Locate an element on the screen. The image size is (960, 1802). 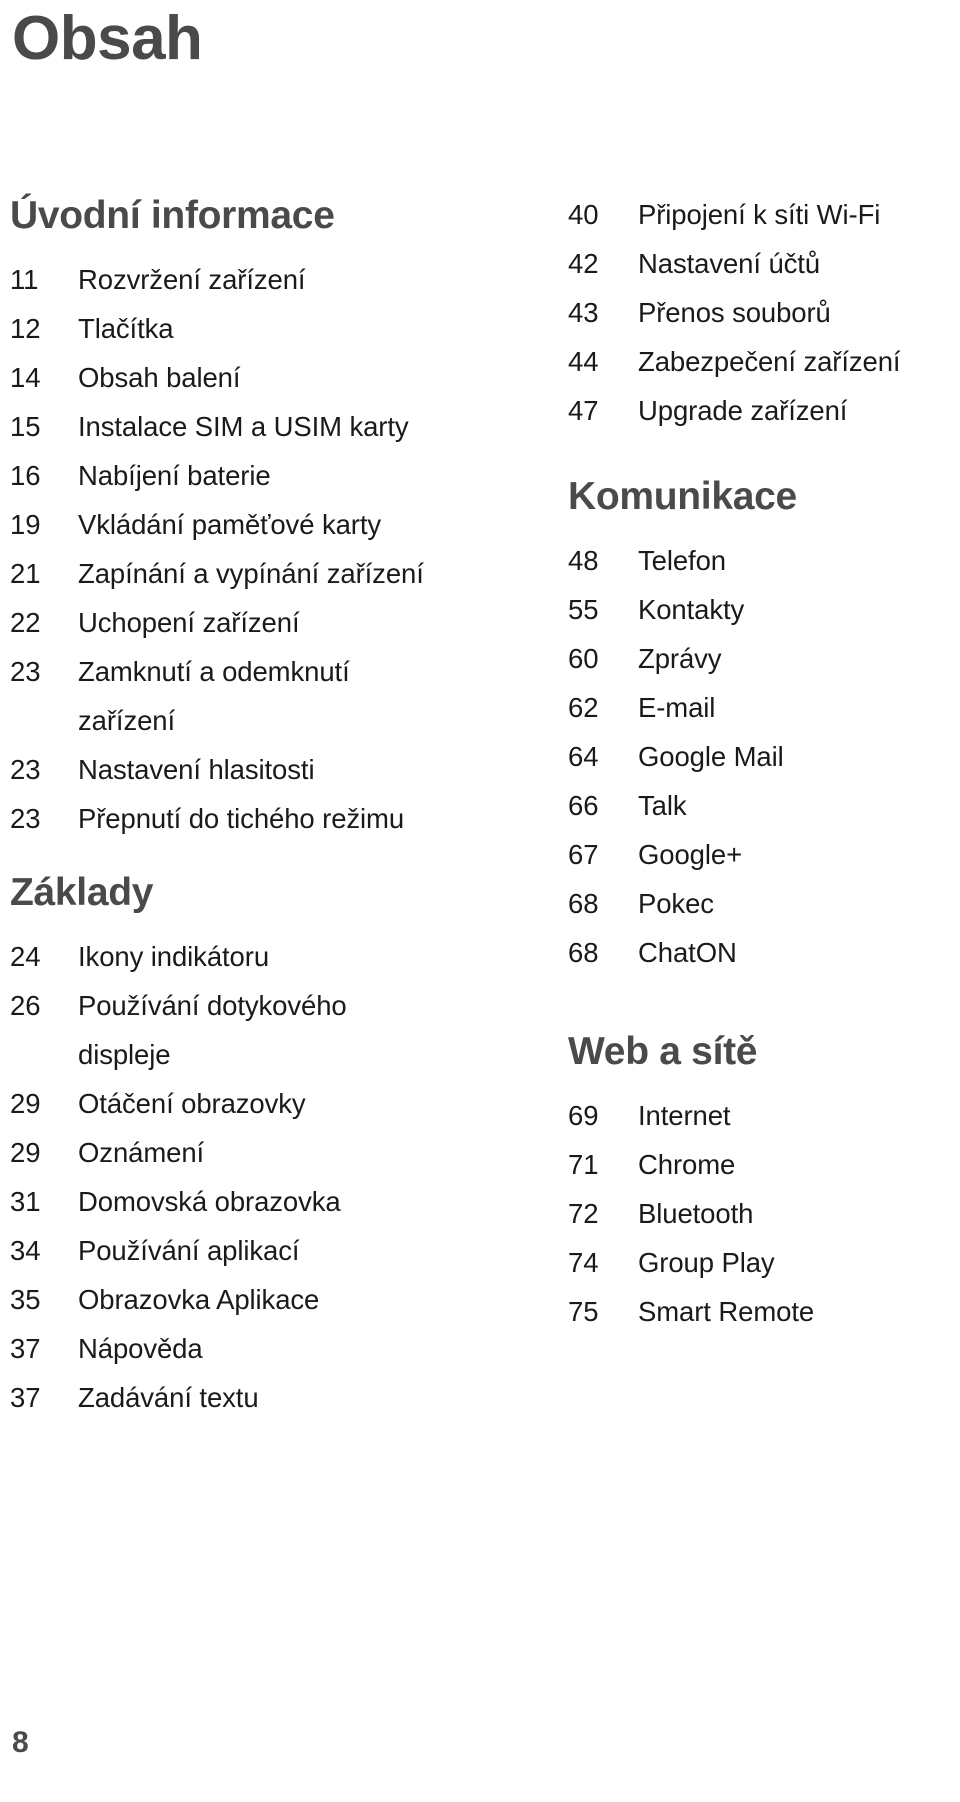
toc-entry: 66 Talk is located at coordinates (764, 805).